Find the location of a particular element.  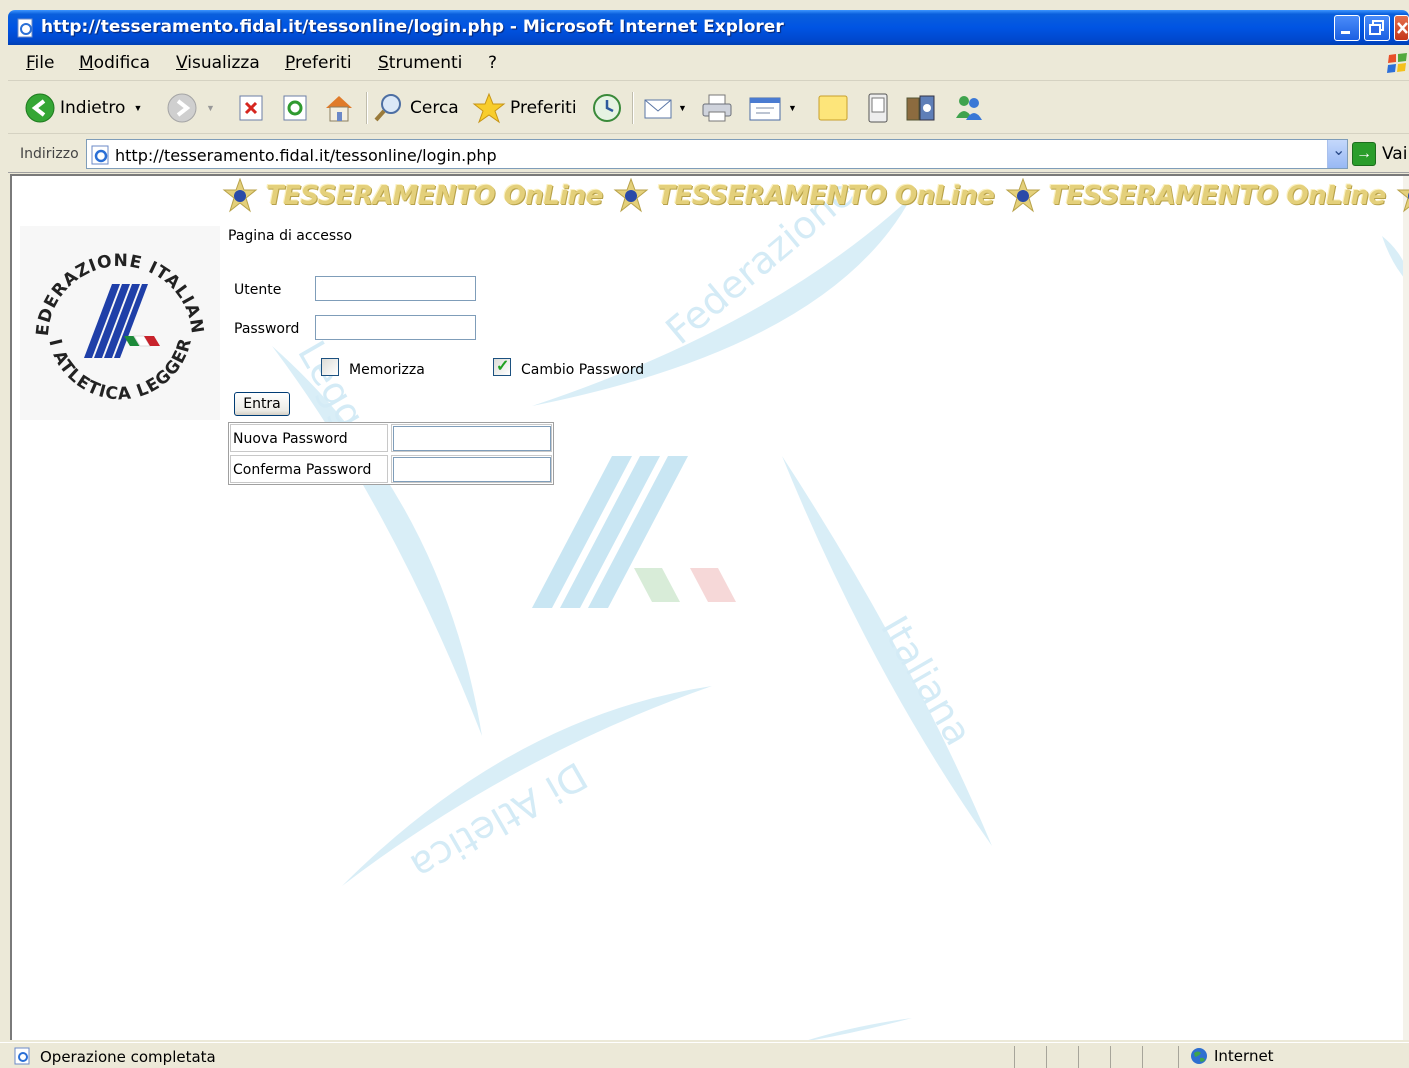

remember-checkbox is located at coordinates (330, 367).